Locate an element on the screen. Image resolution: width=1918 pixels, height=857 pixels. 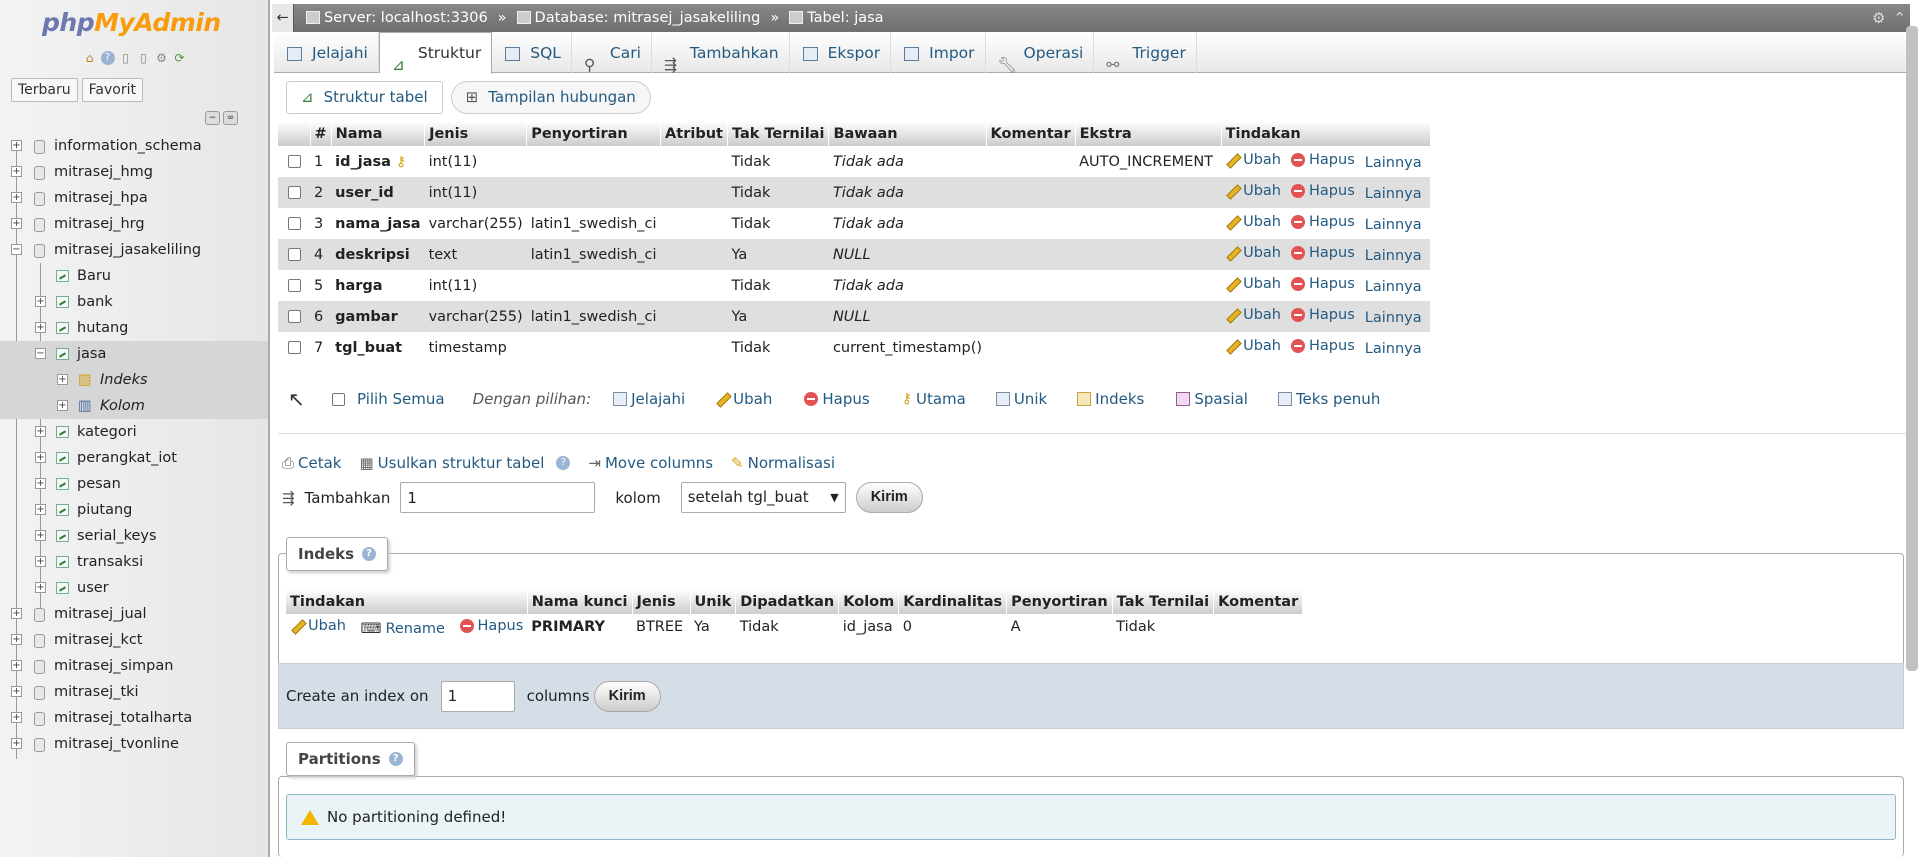
tab-import: Impor is located at coordinates (938, 52).